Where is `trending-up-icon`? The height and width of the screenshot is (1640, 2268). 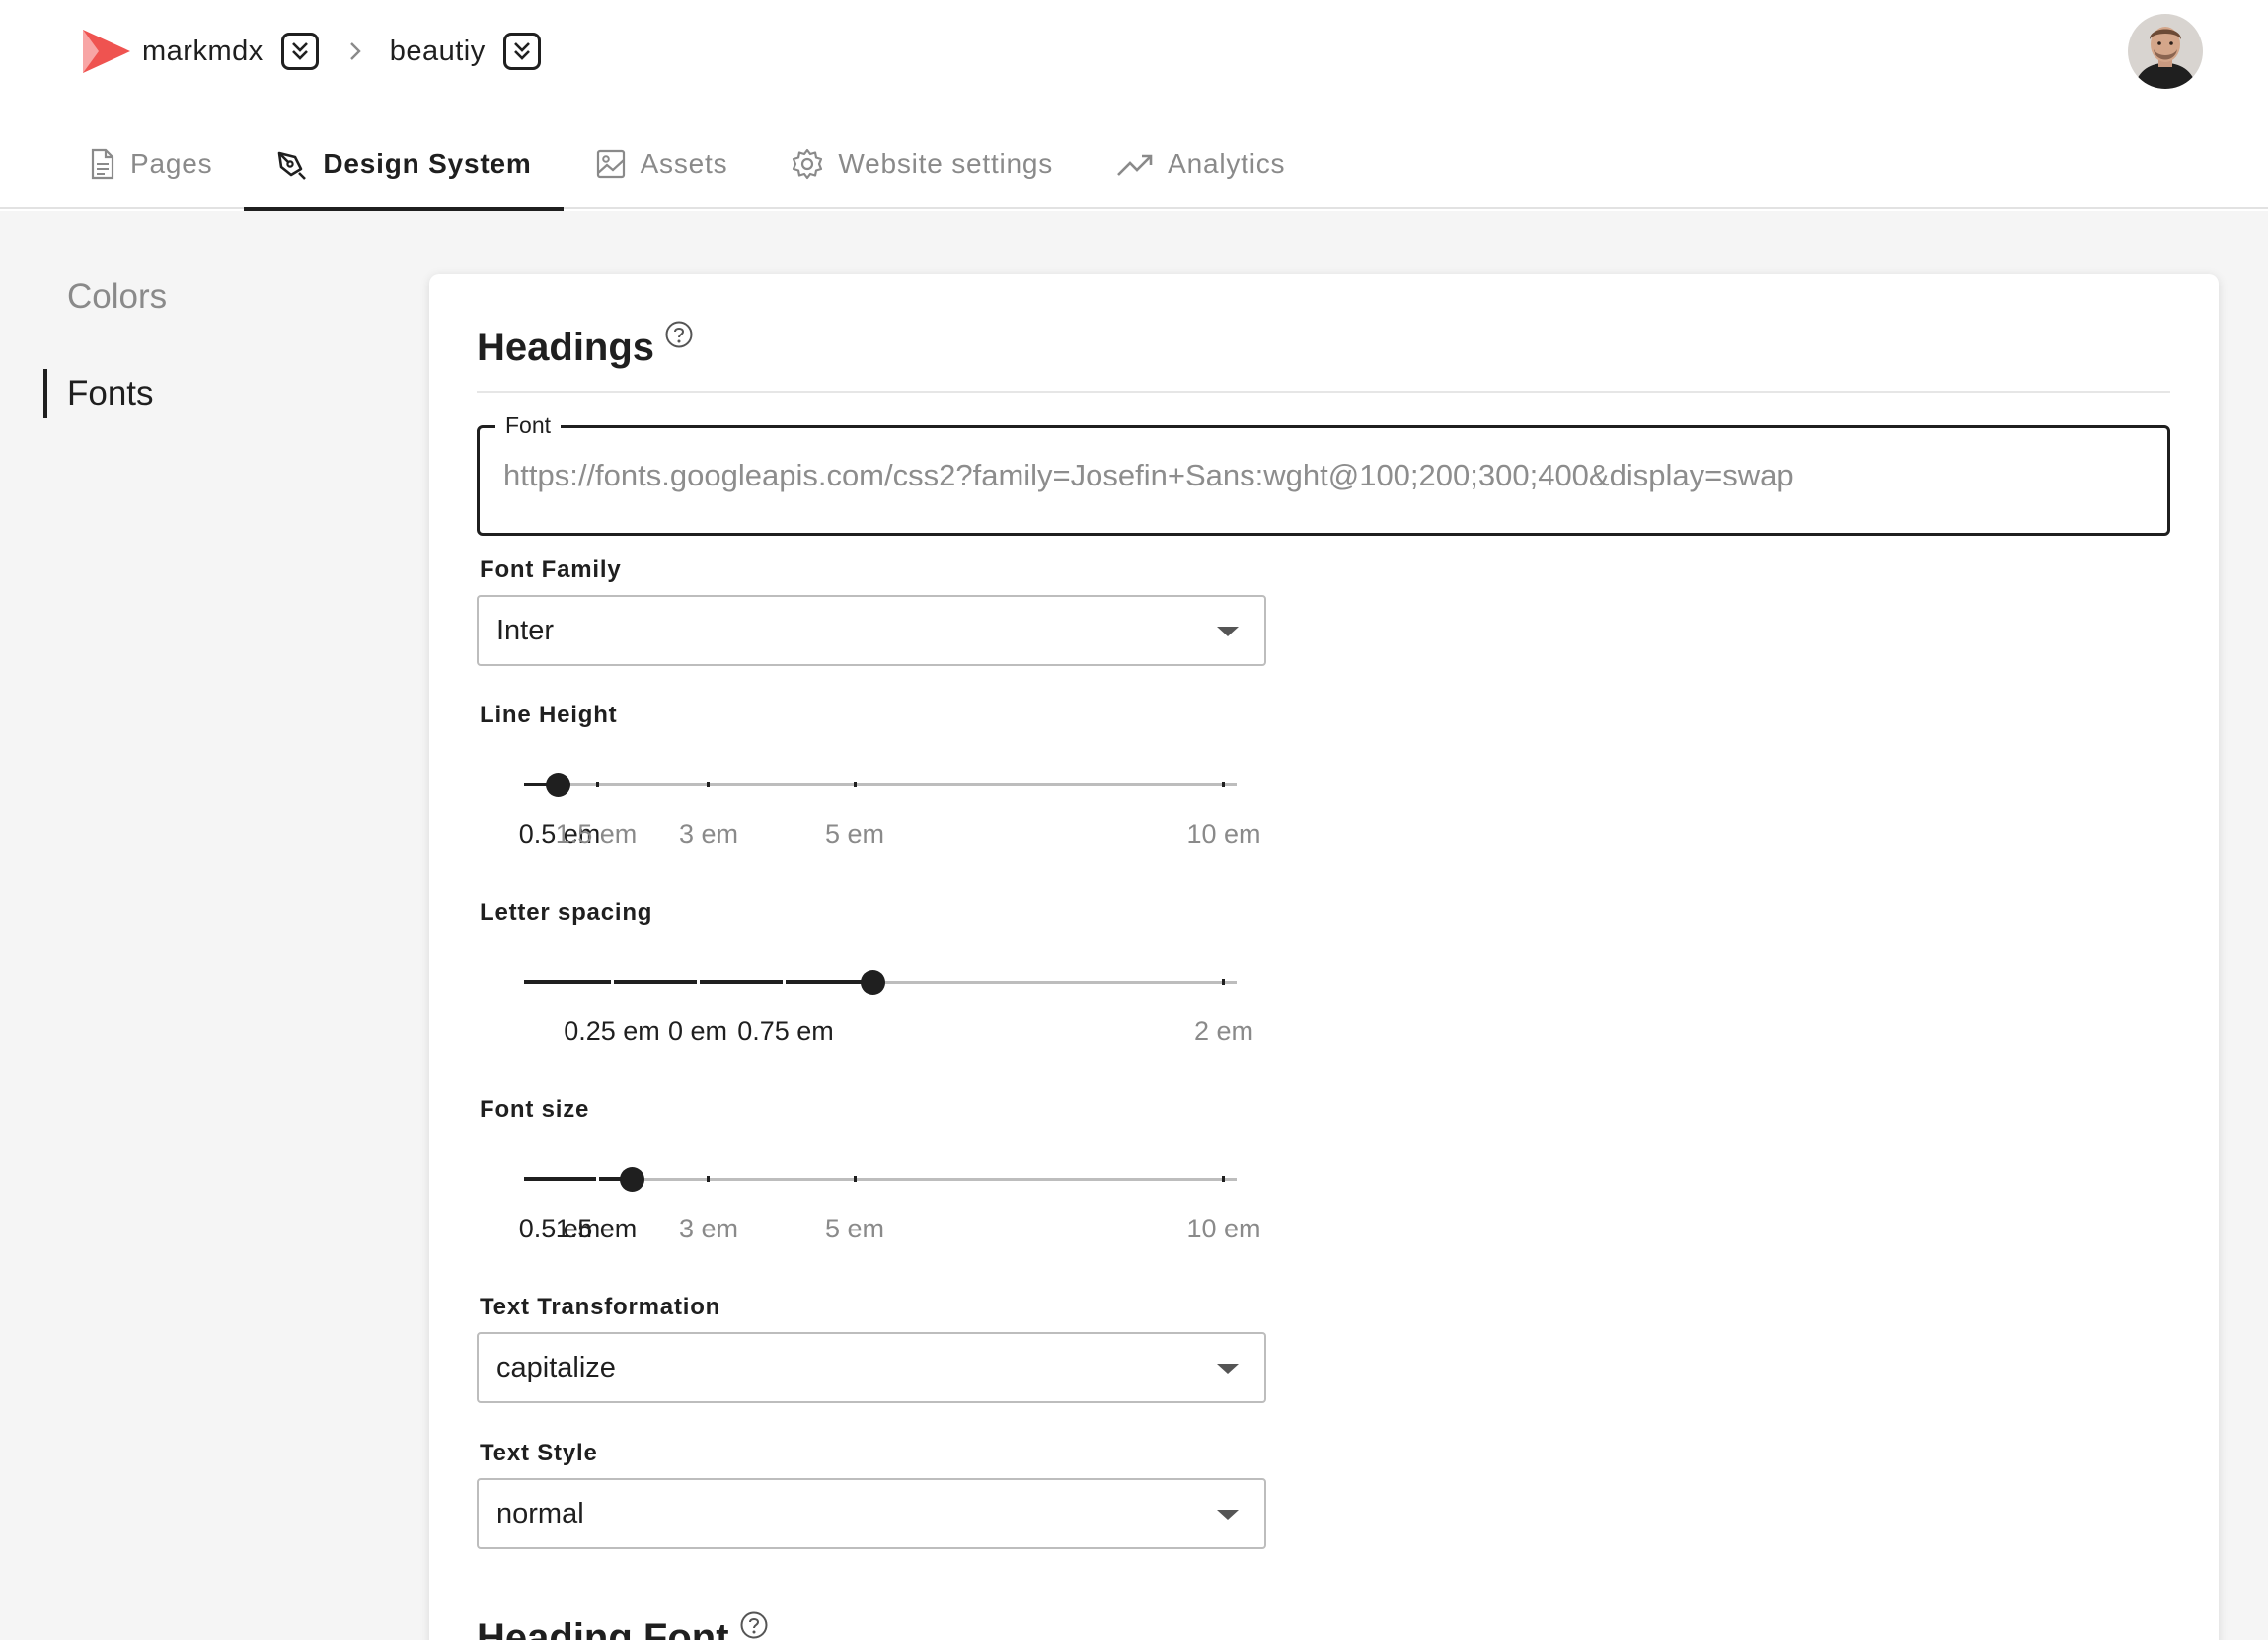 trending-up-icon is located at coordinates (1135, 165).